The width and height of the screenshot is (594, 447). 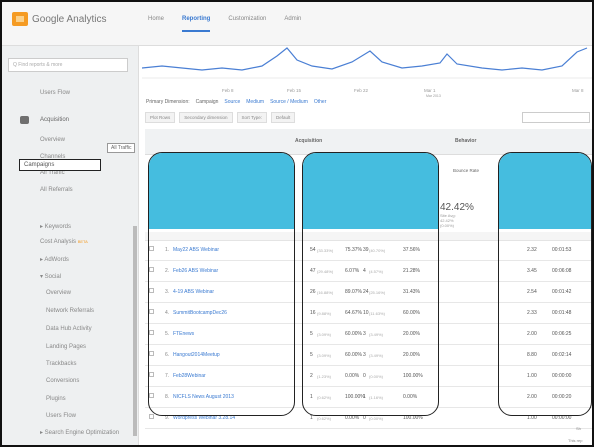 What do you see at coordinates (55, 226) in the screenshot?
I see `sidebar-item-keywords: ▸ Keywords` at bounding box center [55, 226].